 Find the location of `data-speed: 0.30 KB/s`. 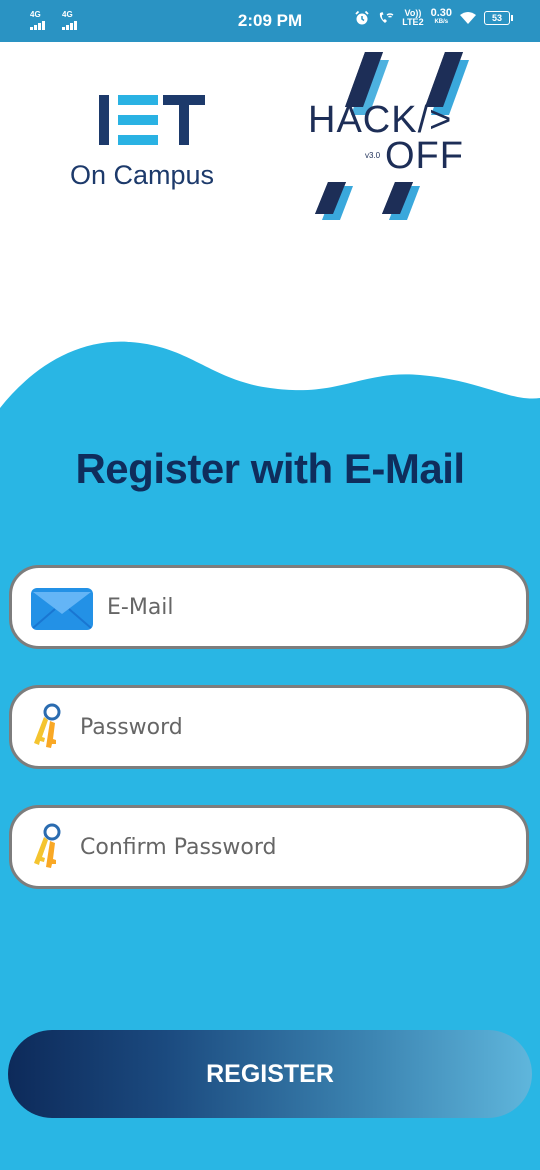

data-speed: 0.30 KB/s is located at coordinates (441, 17).